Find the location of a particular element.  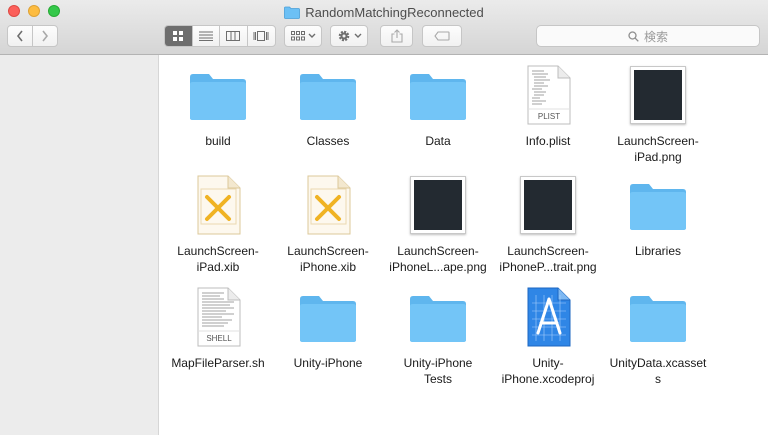

list-view-icon is located at coordinates (205, 36).